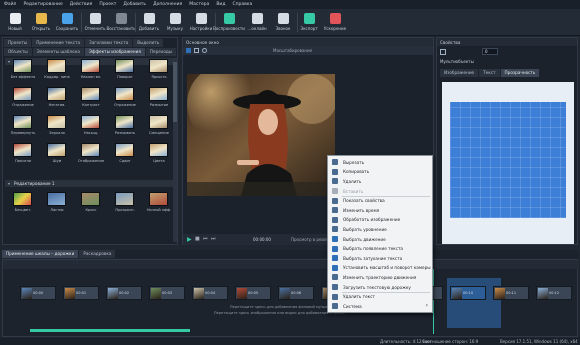  I want to click on timeline-clip: 00:05, so click(253, 293).